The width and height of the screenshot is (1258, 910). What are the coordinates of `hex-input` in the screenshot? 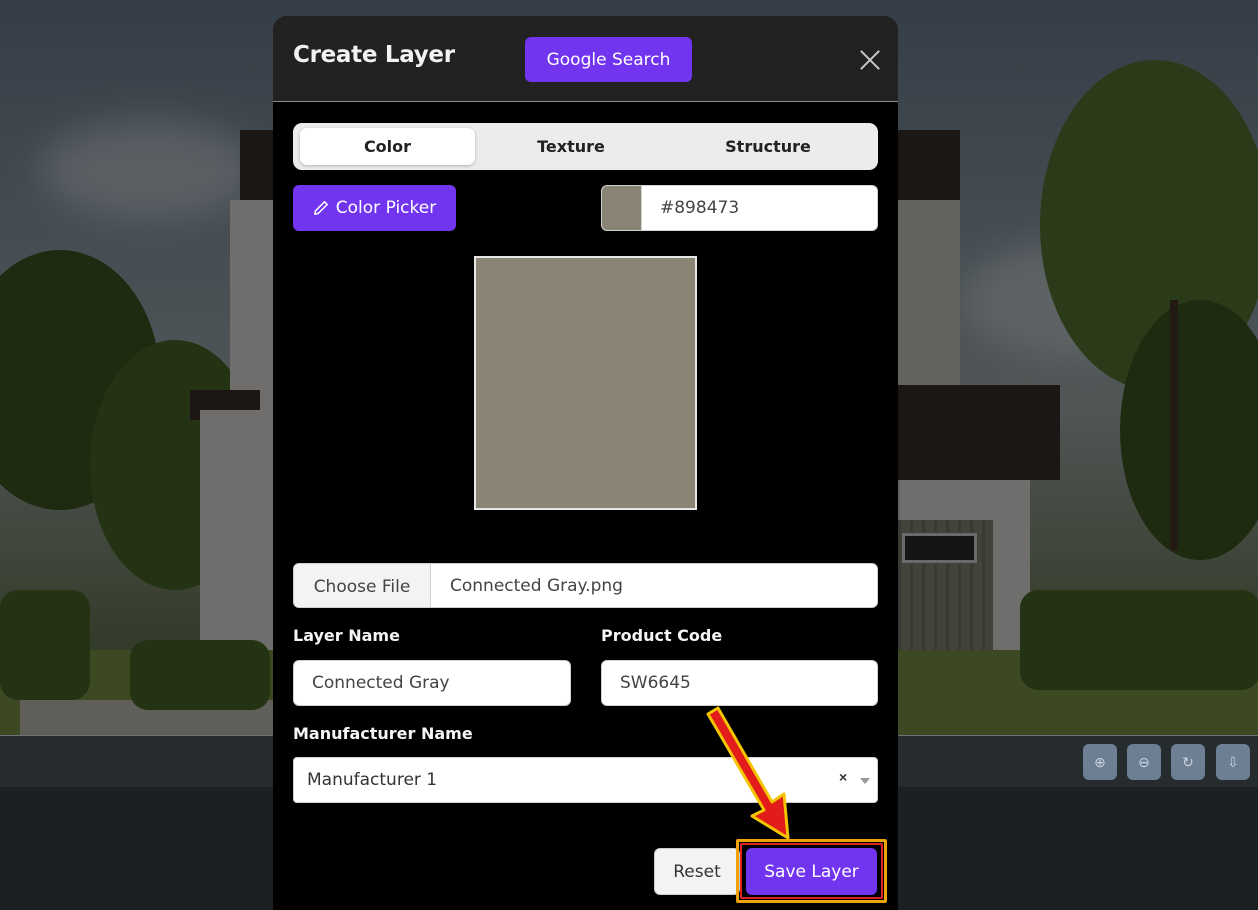 It's located at (765, 208).